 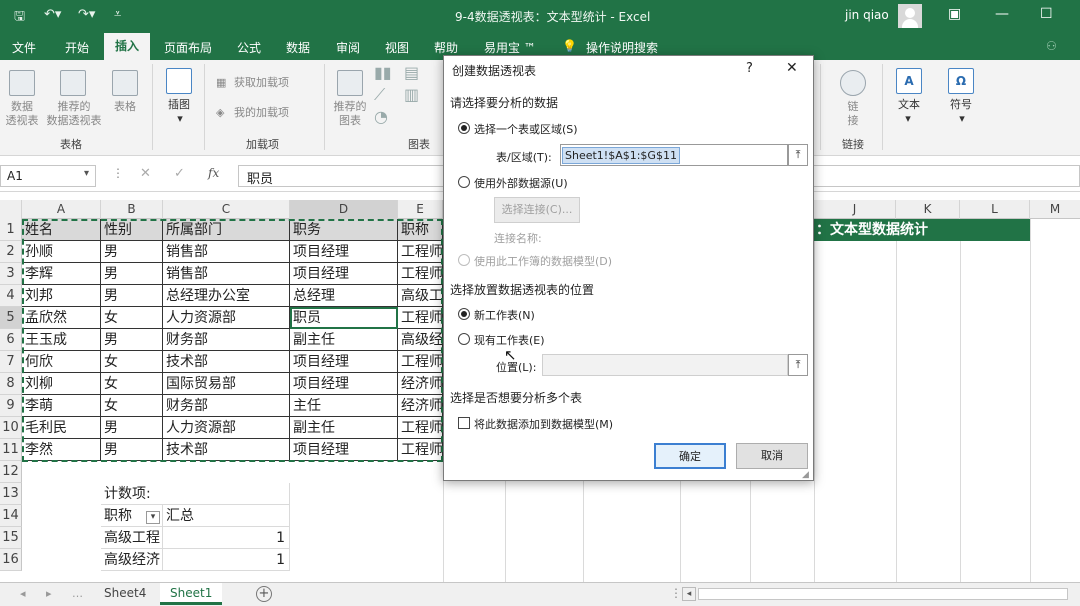 What do you see at coordinates (132, 560) in the screenshot?
I see `pivot-row-item: 高级经济` at bounding box center [132, 560].